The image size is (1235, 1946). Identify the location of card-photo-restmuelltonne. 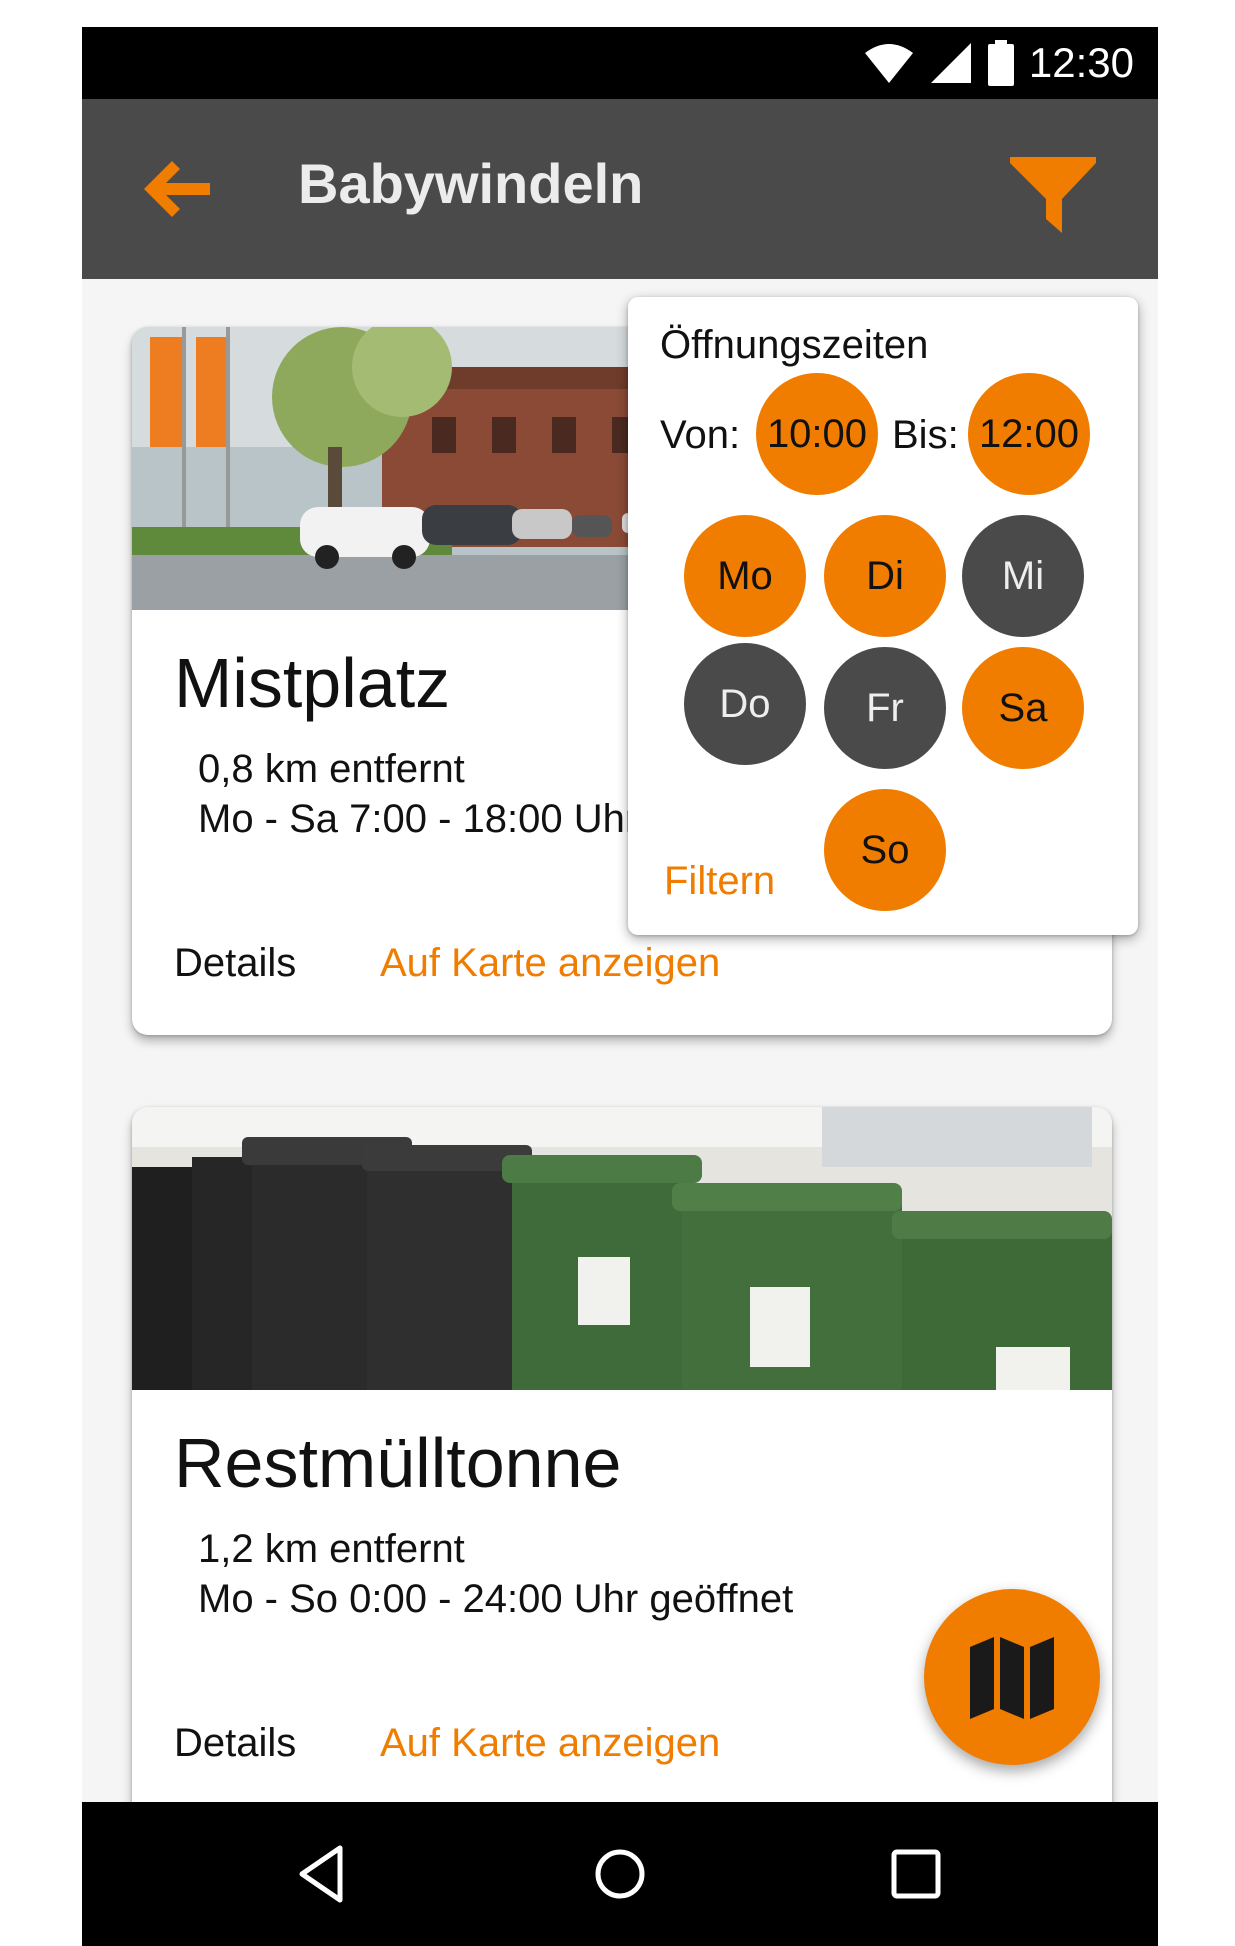
(622, 1248).